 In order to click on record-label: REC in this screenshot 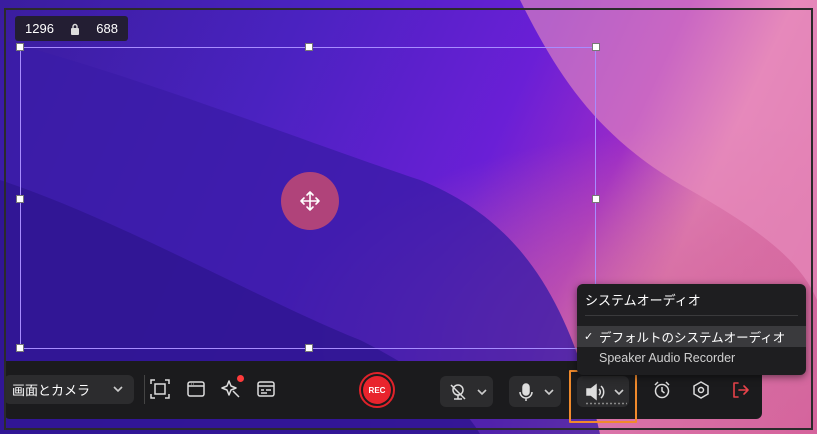, I will do `click(377, 390)`.